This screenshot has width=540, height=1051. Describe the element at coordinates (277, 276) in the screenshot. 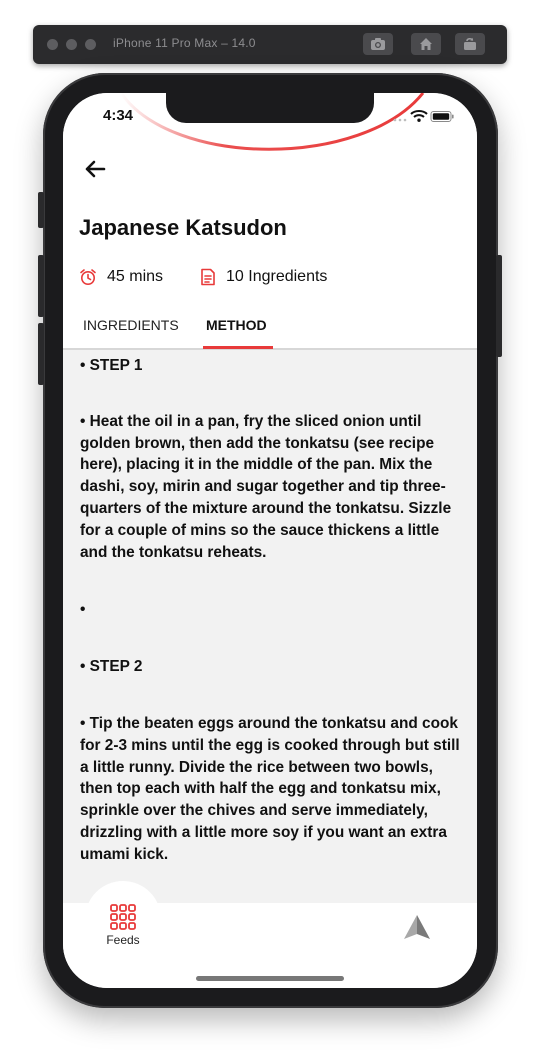

I see `ingredients-count-label: 10 Ingredients` at that location.